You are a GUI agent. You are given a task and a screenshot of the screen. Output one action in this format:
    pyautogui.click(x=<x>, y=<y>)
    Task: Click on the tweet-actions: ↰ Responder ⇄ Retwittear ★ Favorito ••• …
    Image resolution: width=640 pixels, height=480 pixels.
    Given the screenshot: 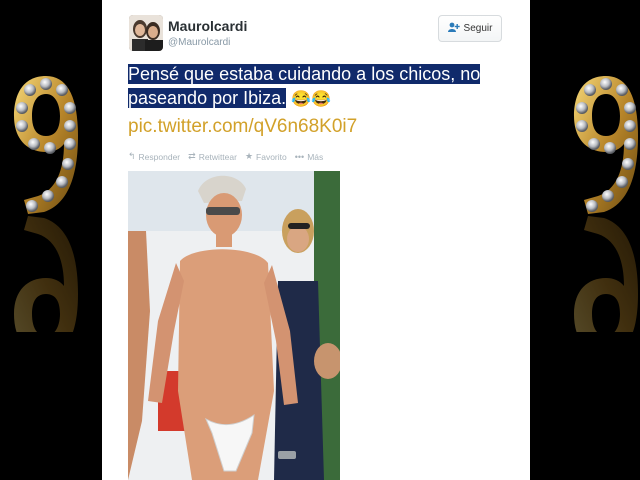 What is the action you would take?
    pyautogui.click(x=225, y=156)
    